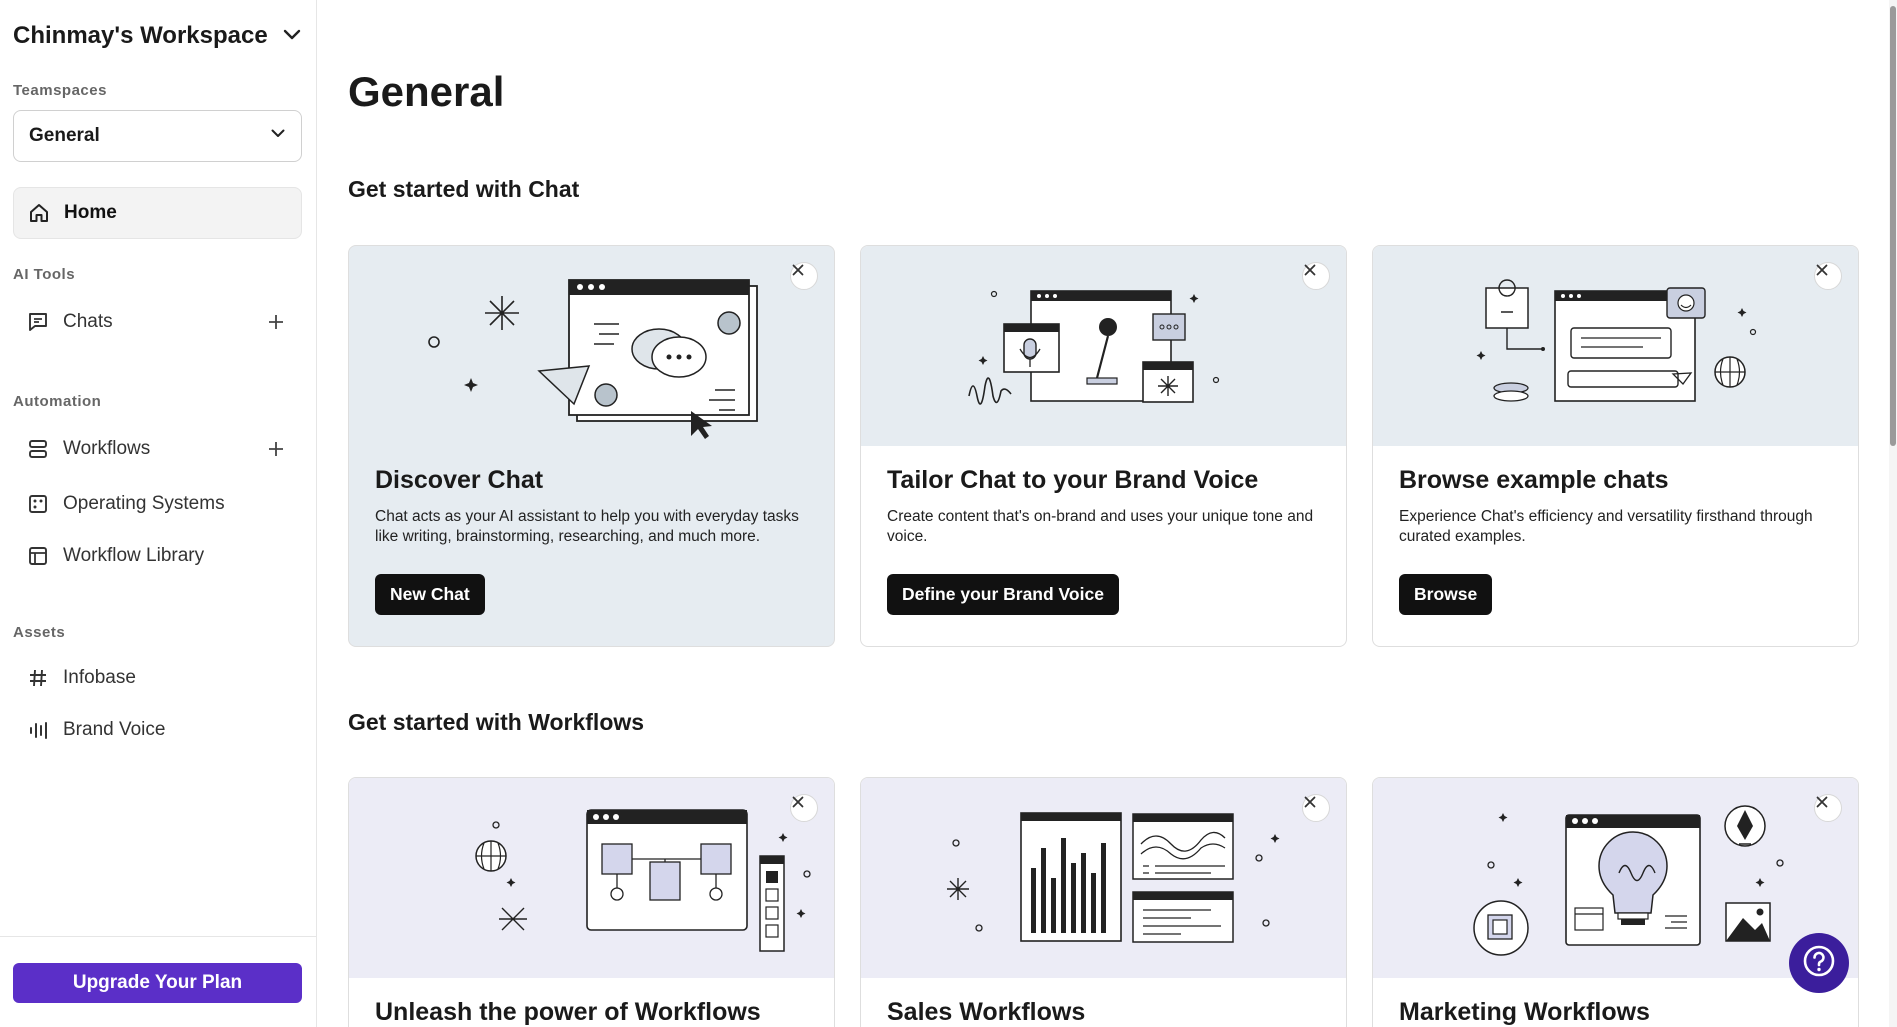 This screenshot has width=1897, height=1027. I want to click on marketing-illustration, so click(1615, 878).